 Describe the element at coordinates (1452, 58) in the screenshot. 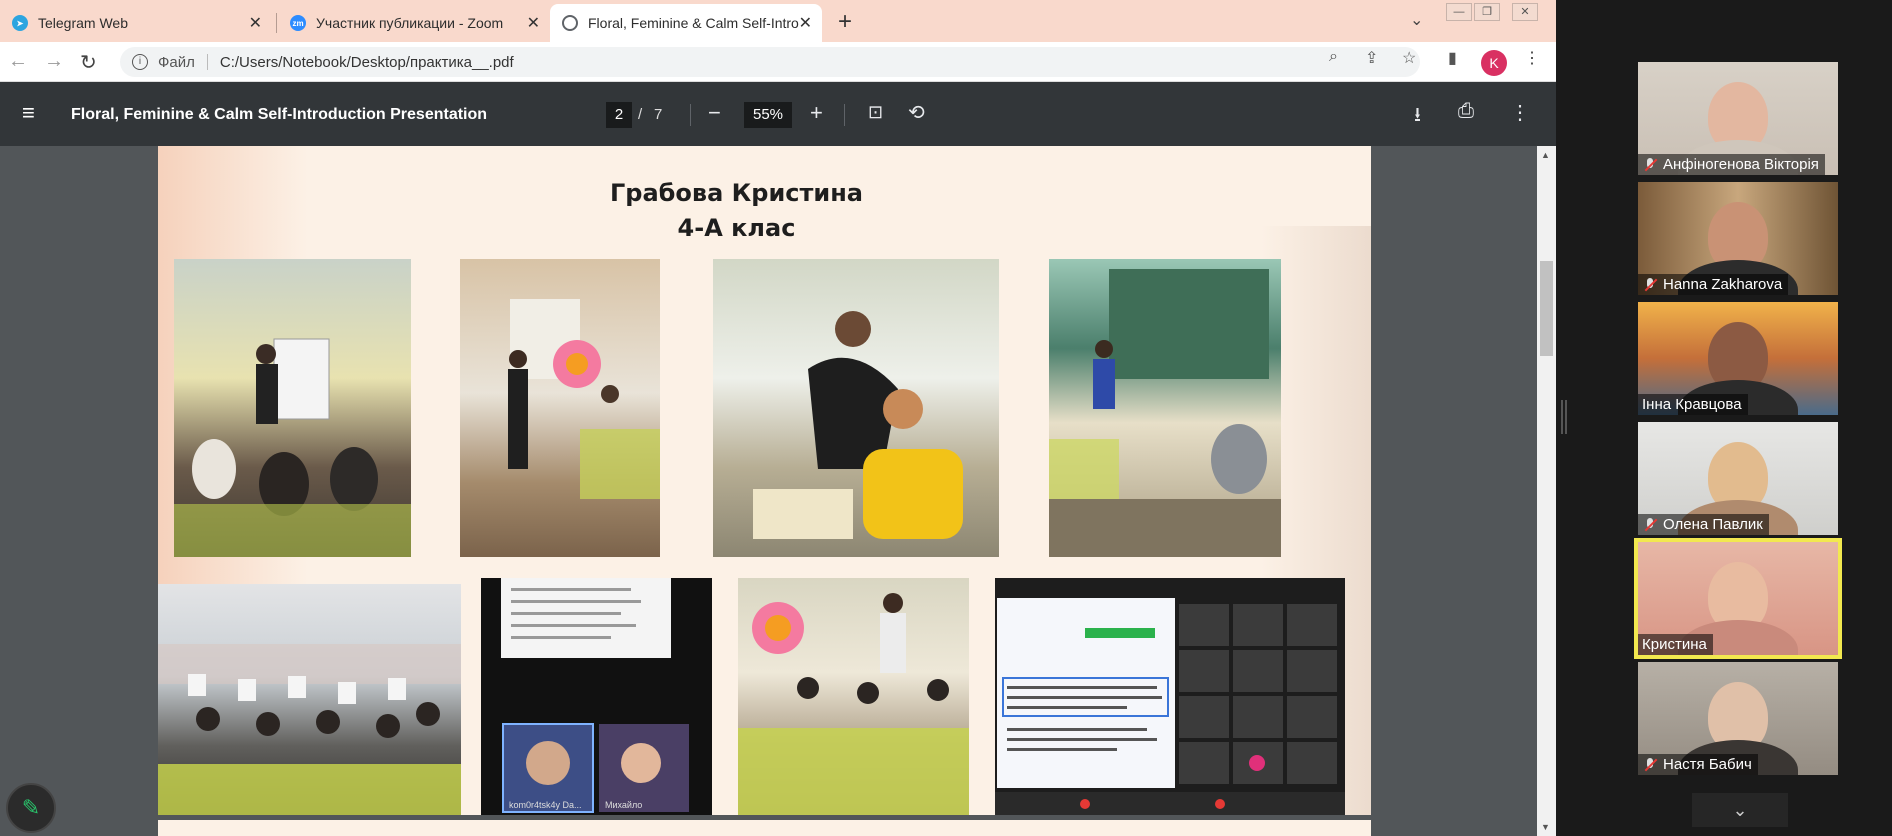

I see `side-panel-icon: ▮` at that location.